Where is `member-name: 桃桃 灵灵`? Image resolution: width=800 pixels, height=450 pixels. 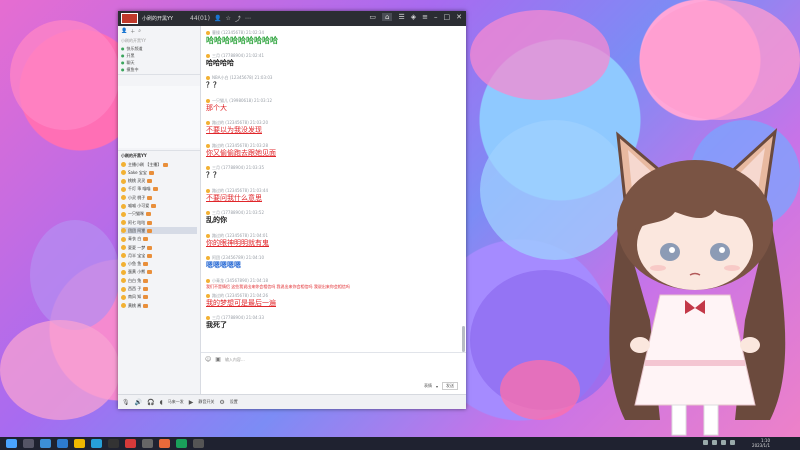
member-name: 桃桃 灵灵 is located at coordinates (137, 181).